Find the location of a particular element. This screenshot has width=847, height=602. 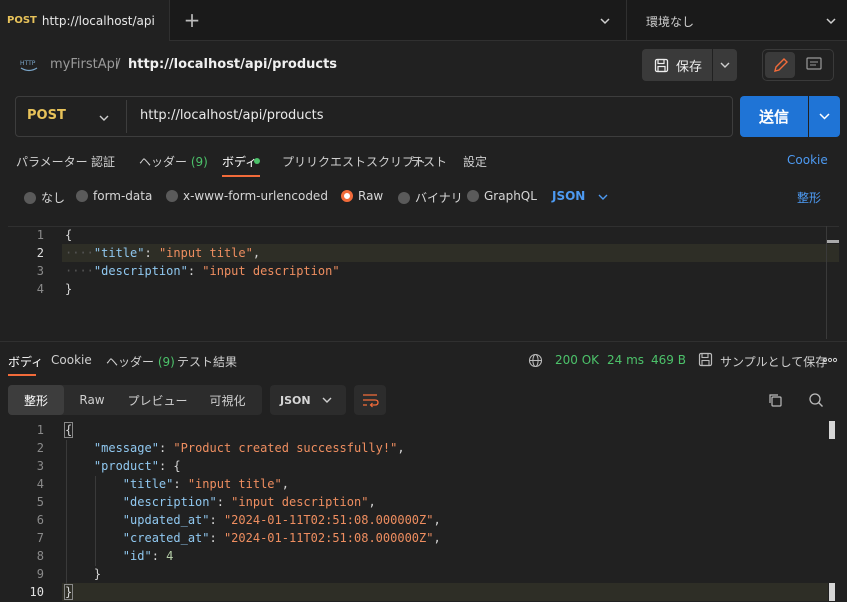

send-options-button is located at coordinates (824, 116).